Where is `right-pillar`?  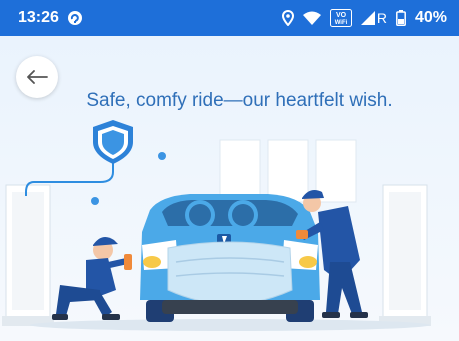 right-pillar is located at coordinates (405, 255).